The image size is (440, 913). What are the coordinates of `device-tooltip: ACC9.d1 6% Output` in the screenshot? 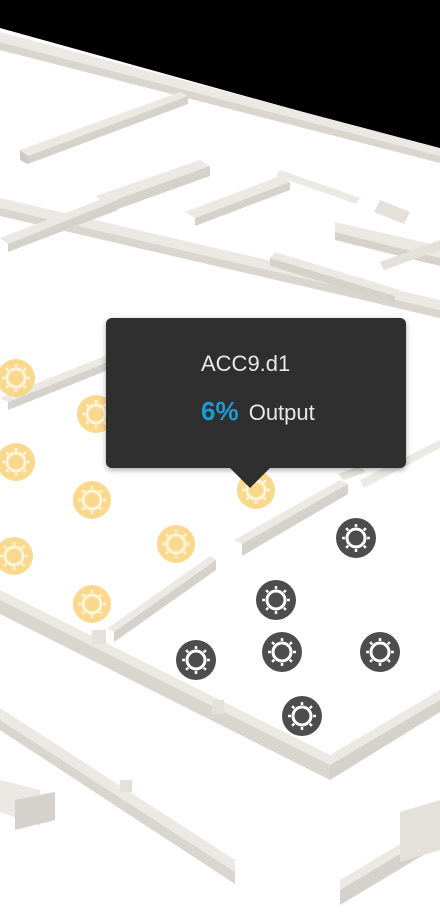 It's located at (256, 403).